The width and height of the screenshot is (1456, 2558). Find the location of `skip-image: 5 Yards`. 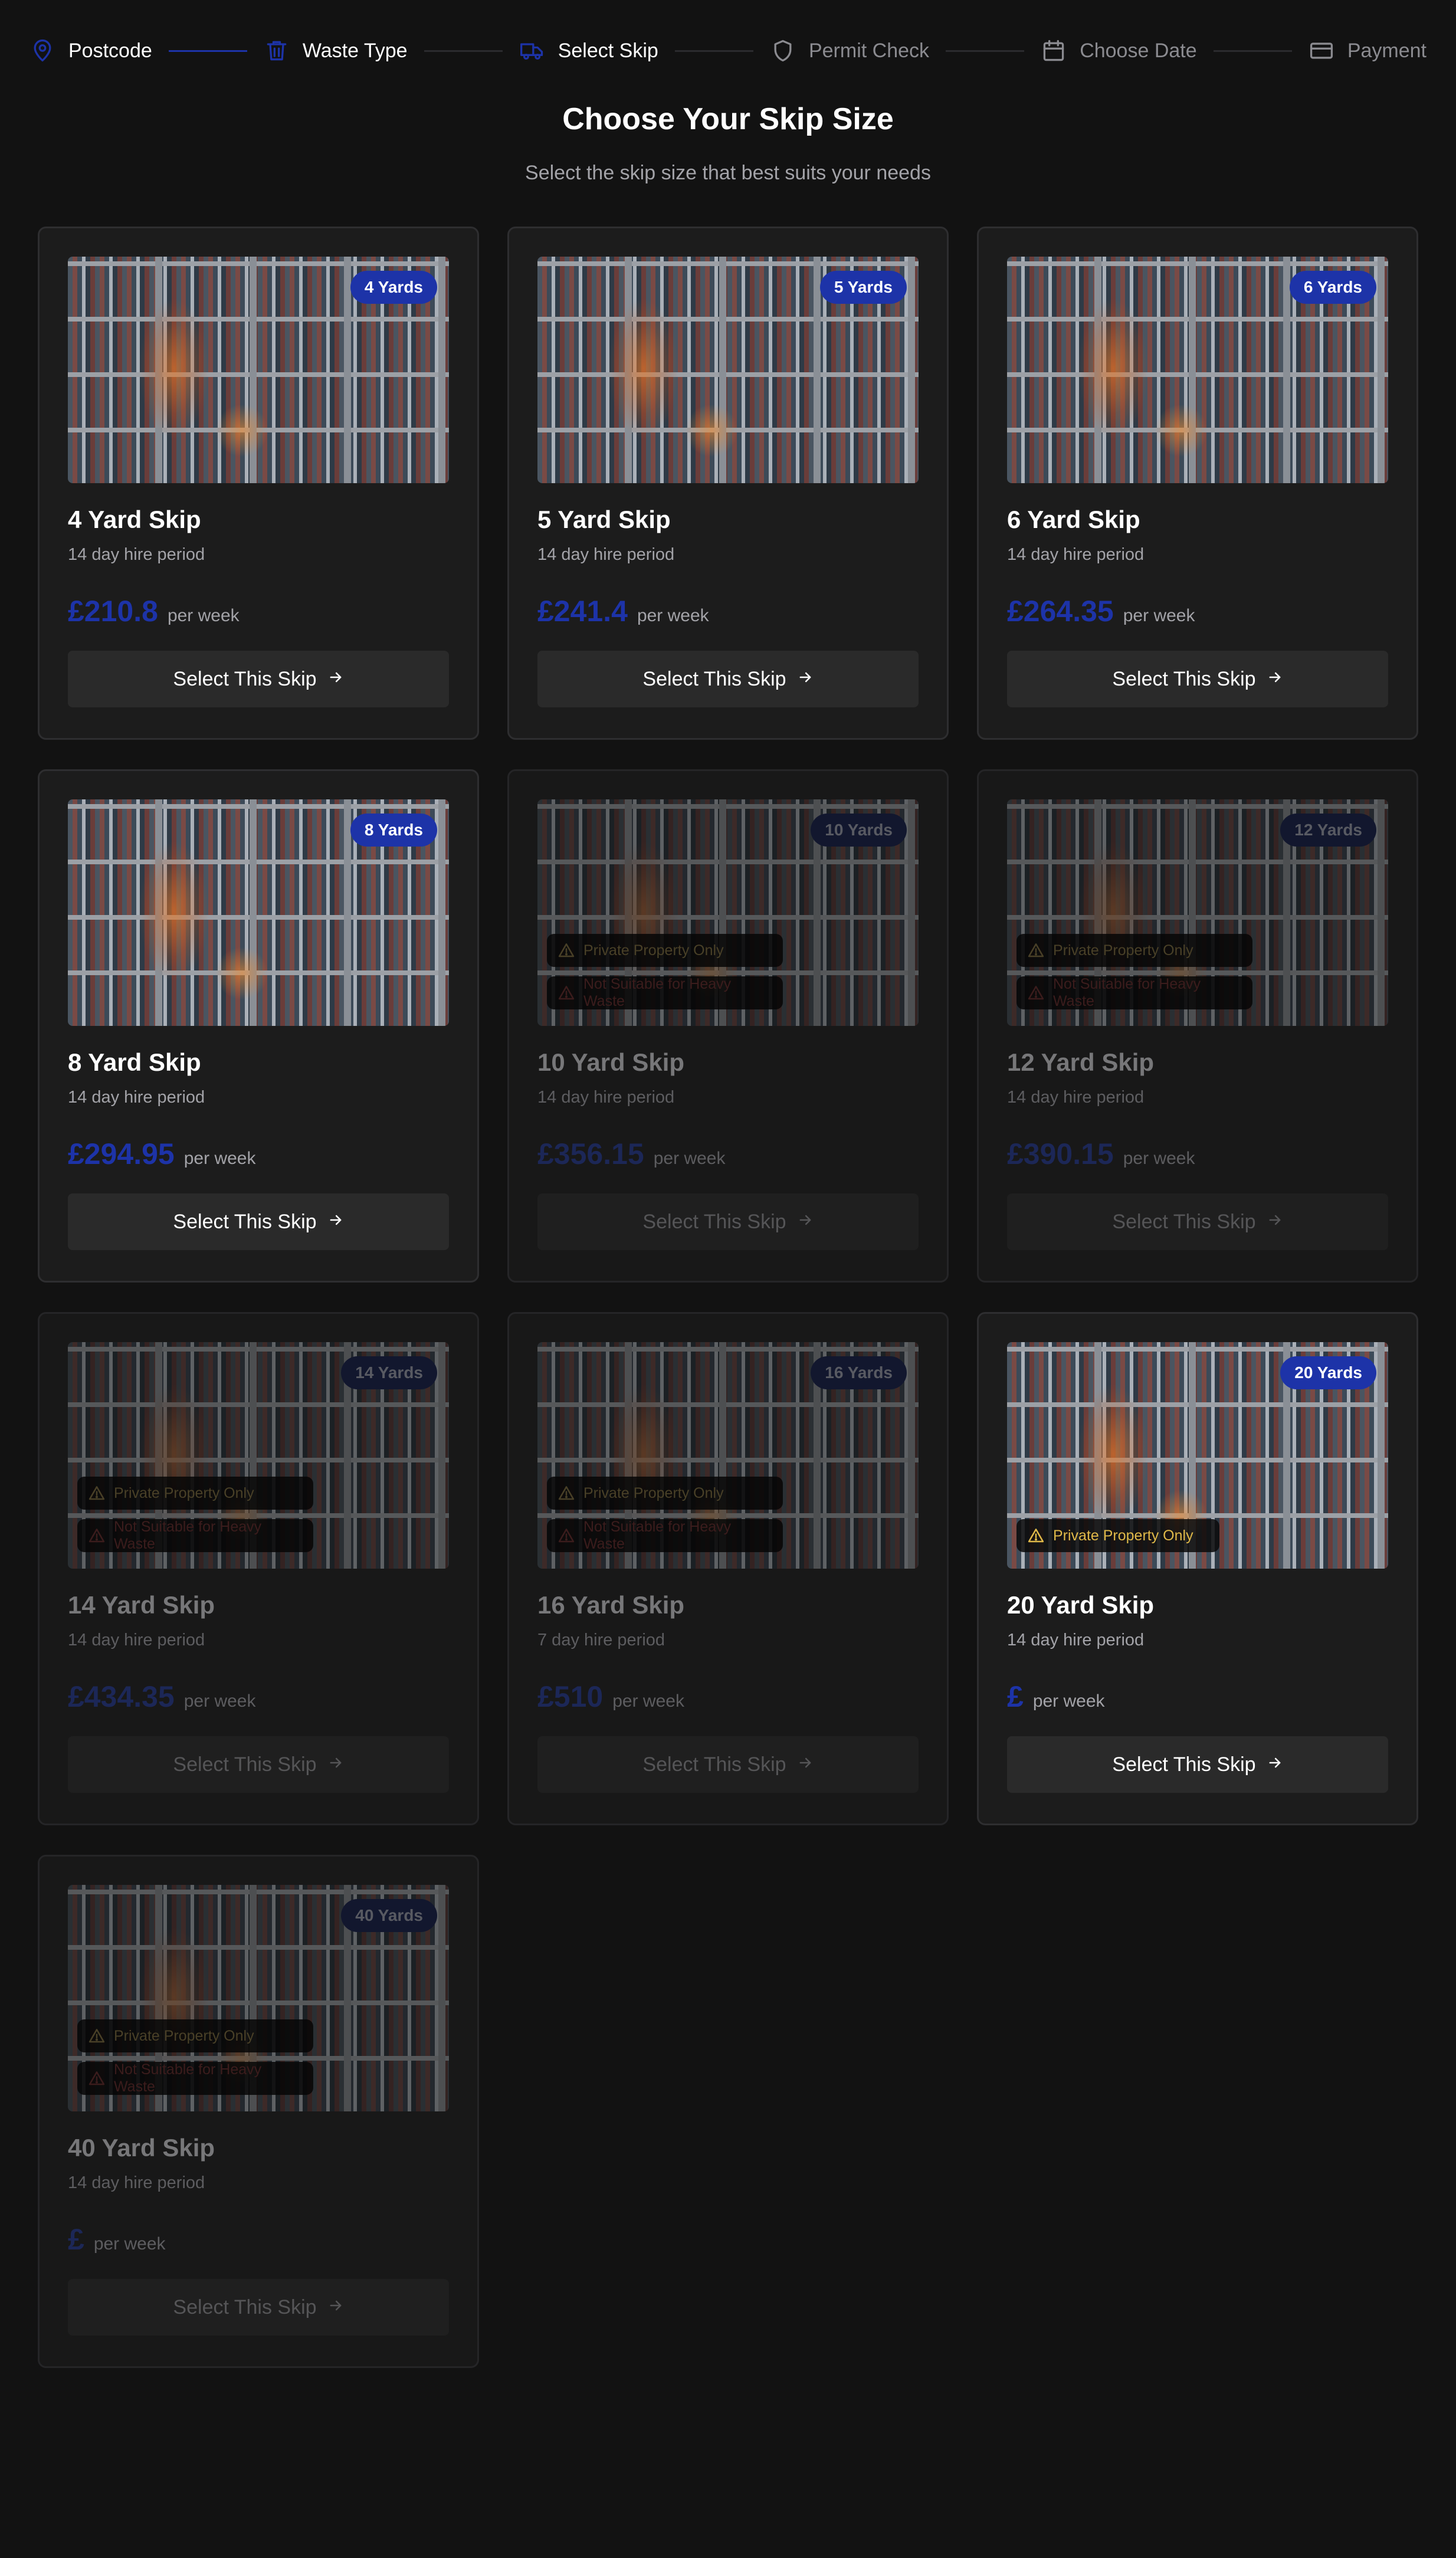

skip-image: 5 Yards is located at coordinates (728, 370).